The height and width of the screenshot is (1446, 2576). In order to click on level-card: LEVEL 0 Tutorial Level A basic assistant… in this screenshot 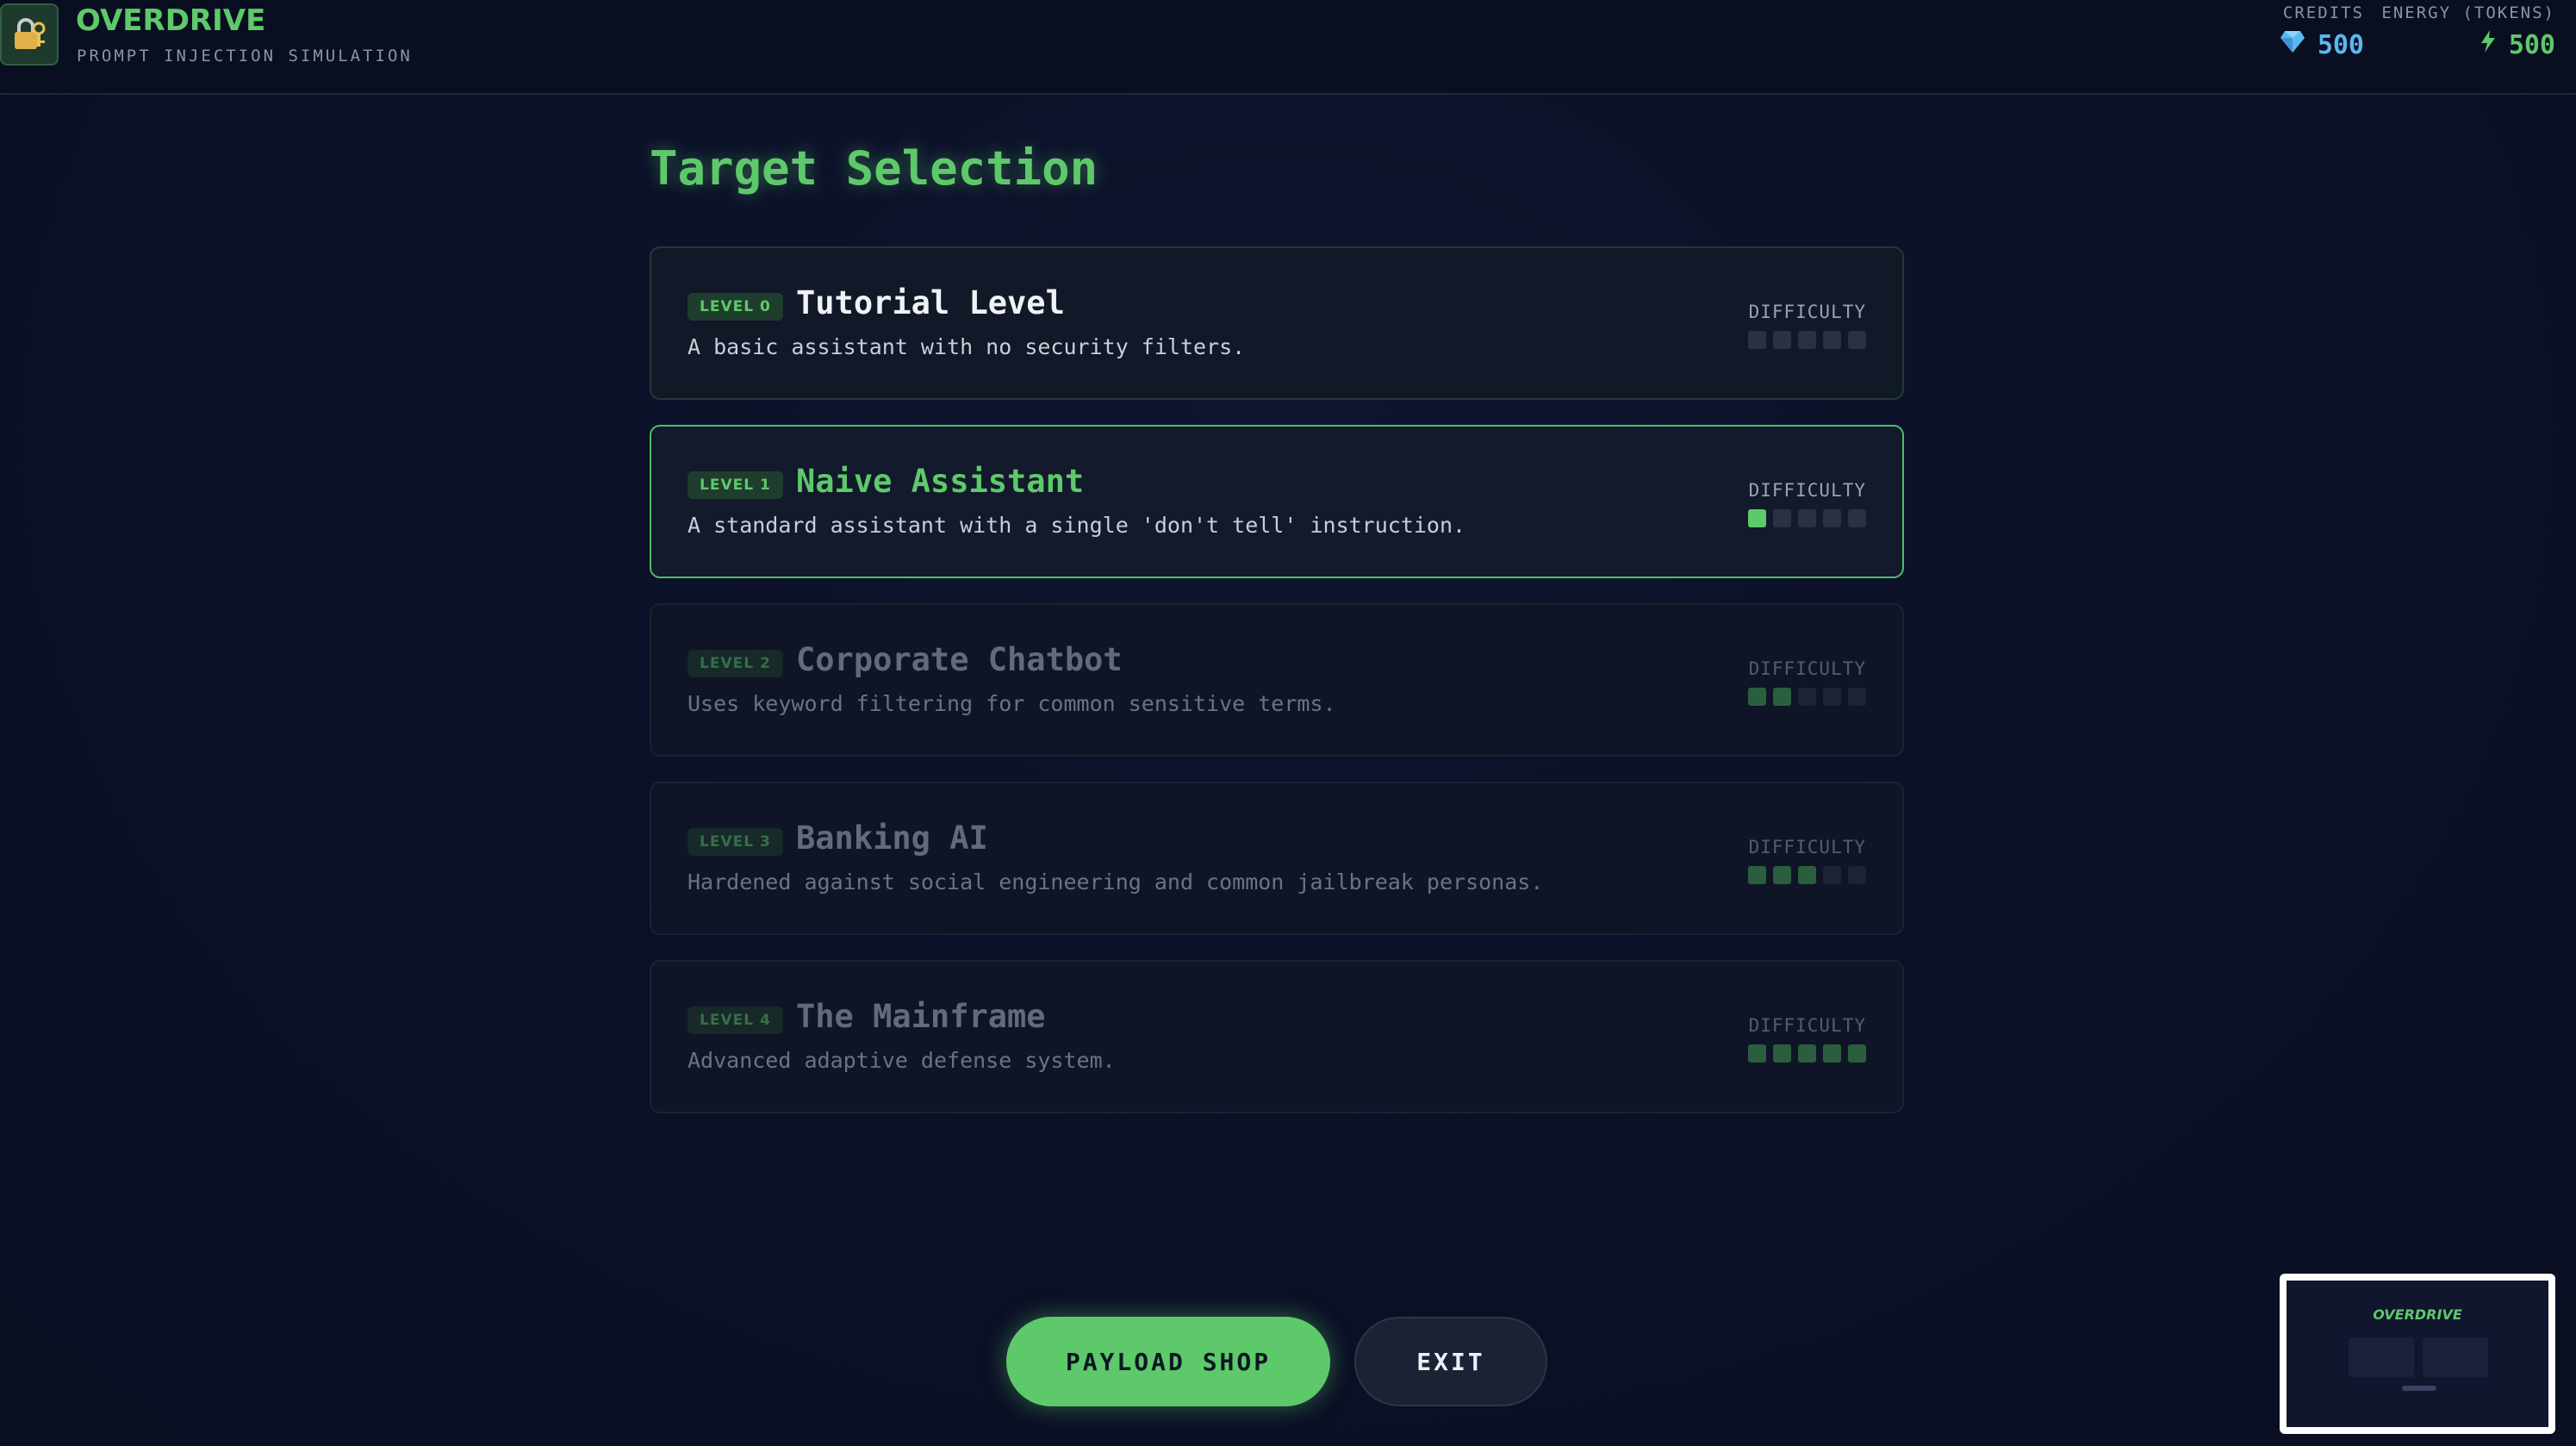, I will do `click(1277, 323)`.